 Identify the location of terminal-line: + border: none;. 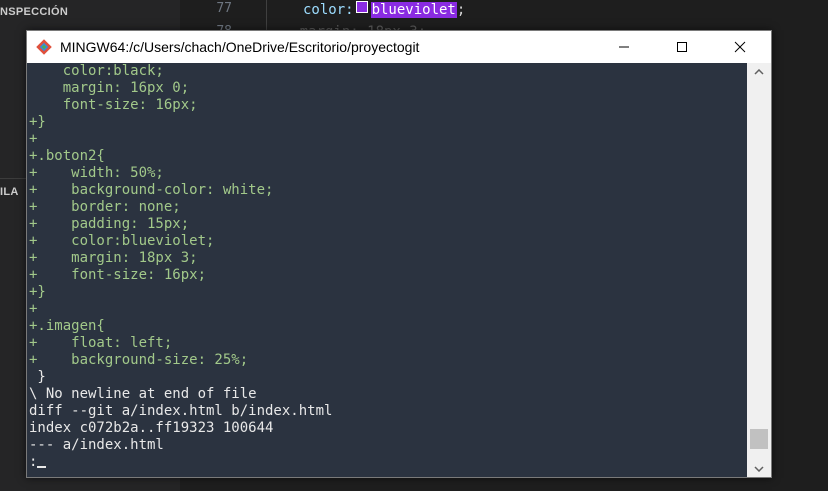
(387, 207).